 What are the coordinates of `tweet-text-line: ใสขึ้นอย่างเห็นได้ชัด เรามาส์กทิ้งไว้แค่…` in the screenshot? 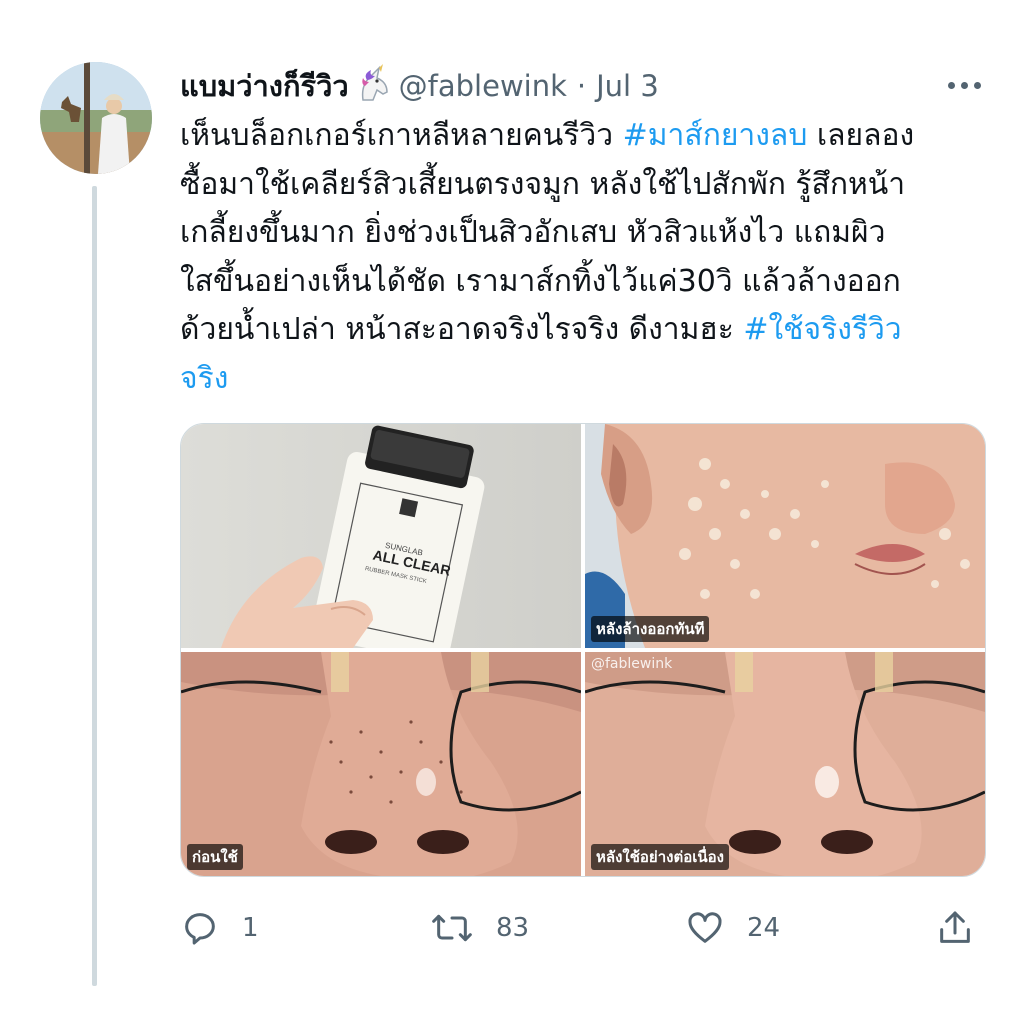 It's located at (590, 282).